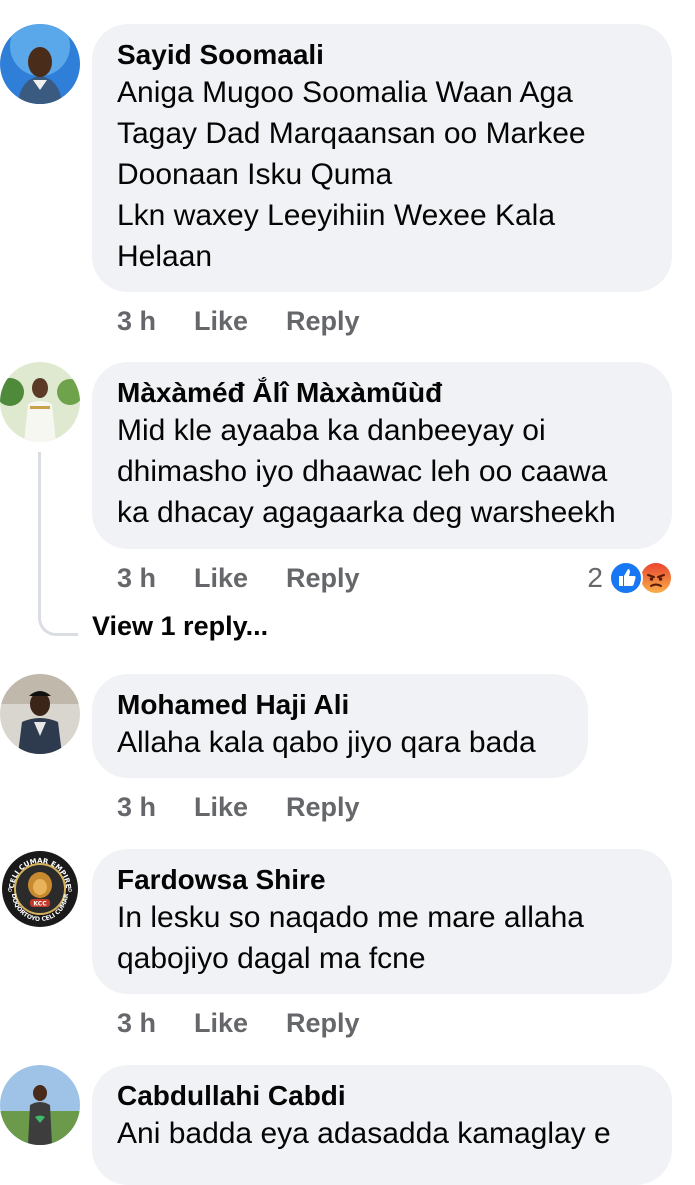  I want to click on comment-author: Mohamed Haji Ali, so click(339, 705).